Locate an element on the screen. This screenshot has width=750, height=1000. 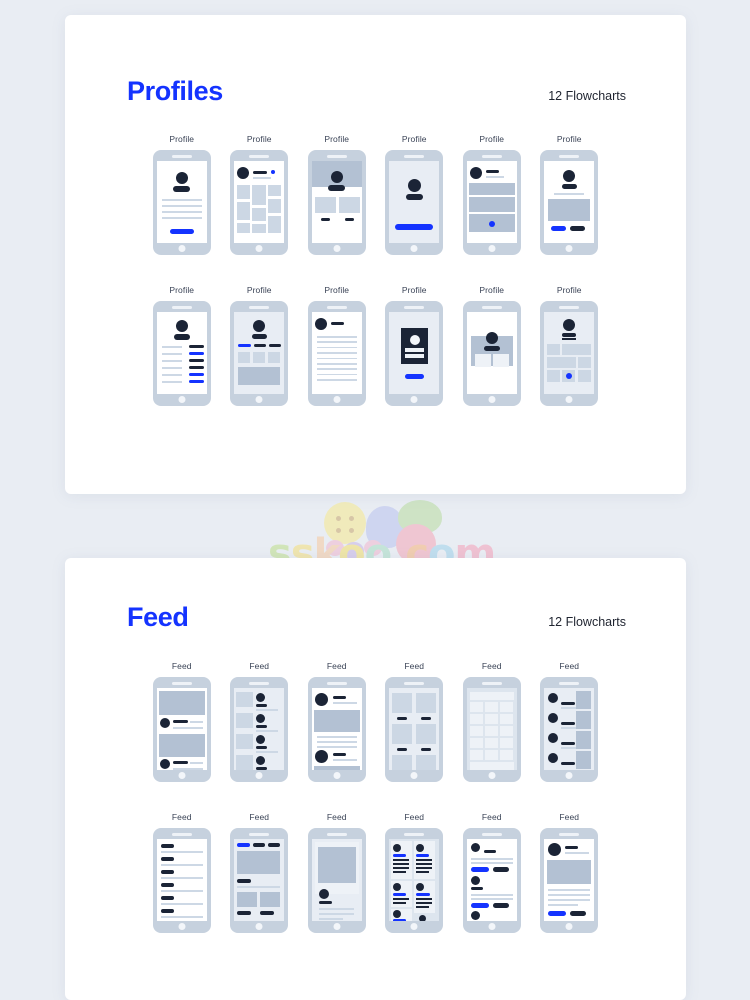
phone-speaker-icon is located at coordinates (569, 307).